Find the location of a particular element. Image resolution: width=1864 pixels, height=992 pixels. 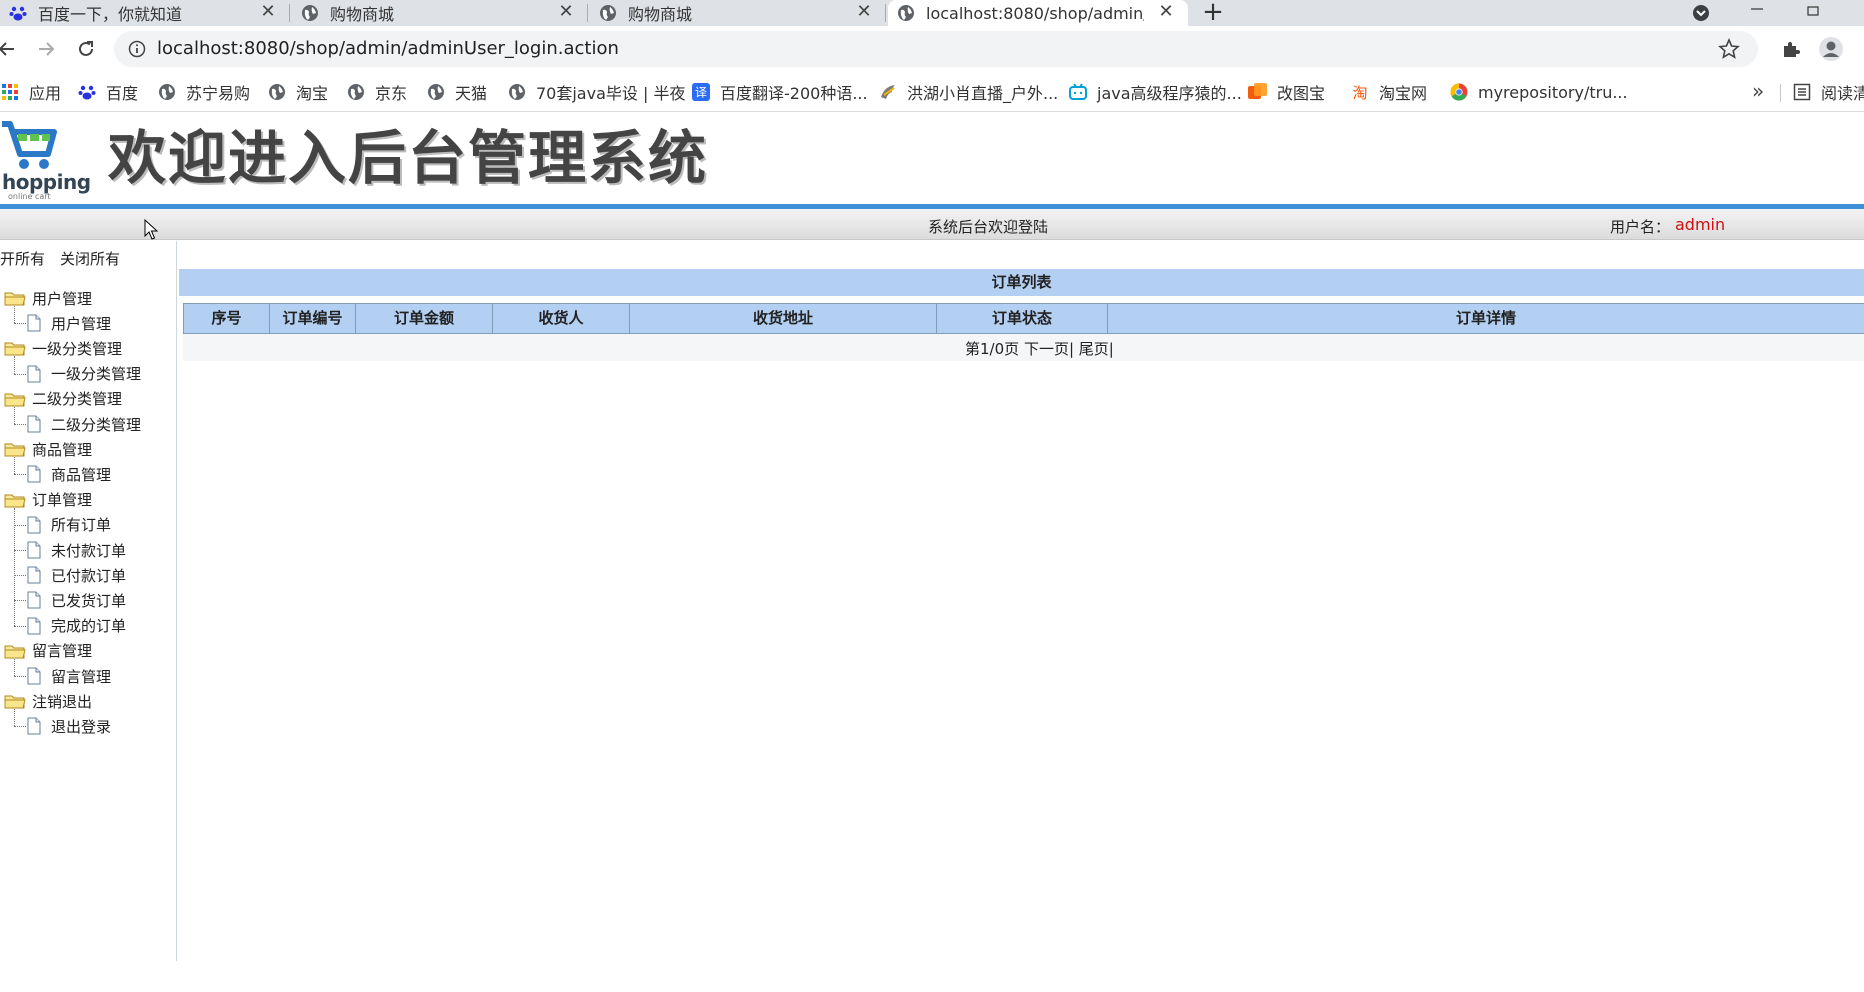

tree-leaf-item: 用户管理 is located at coordinates (68, 323).